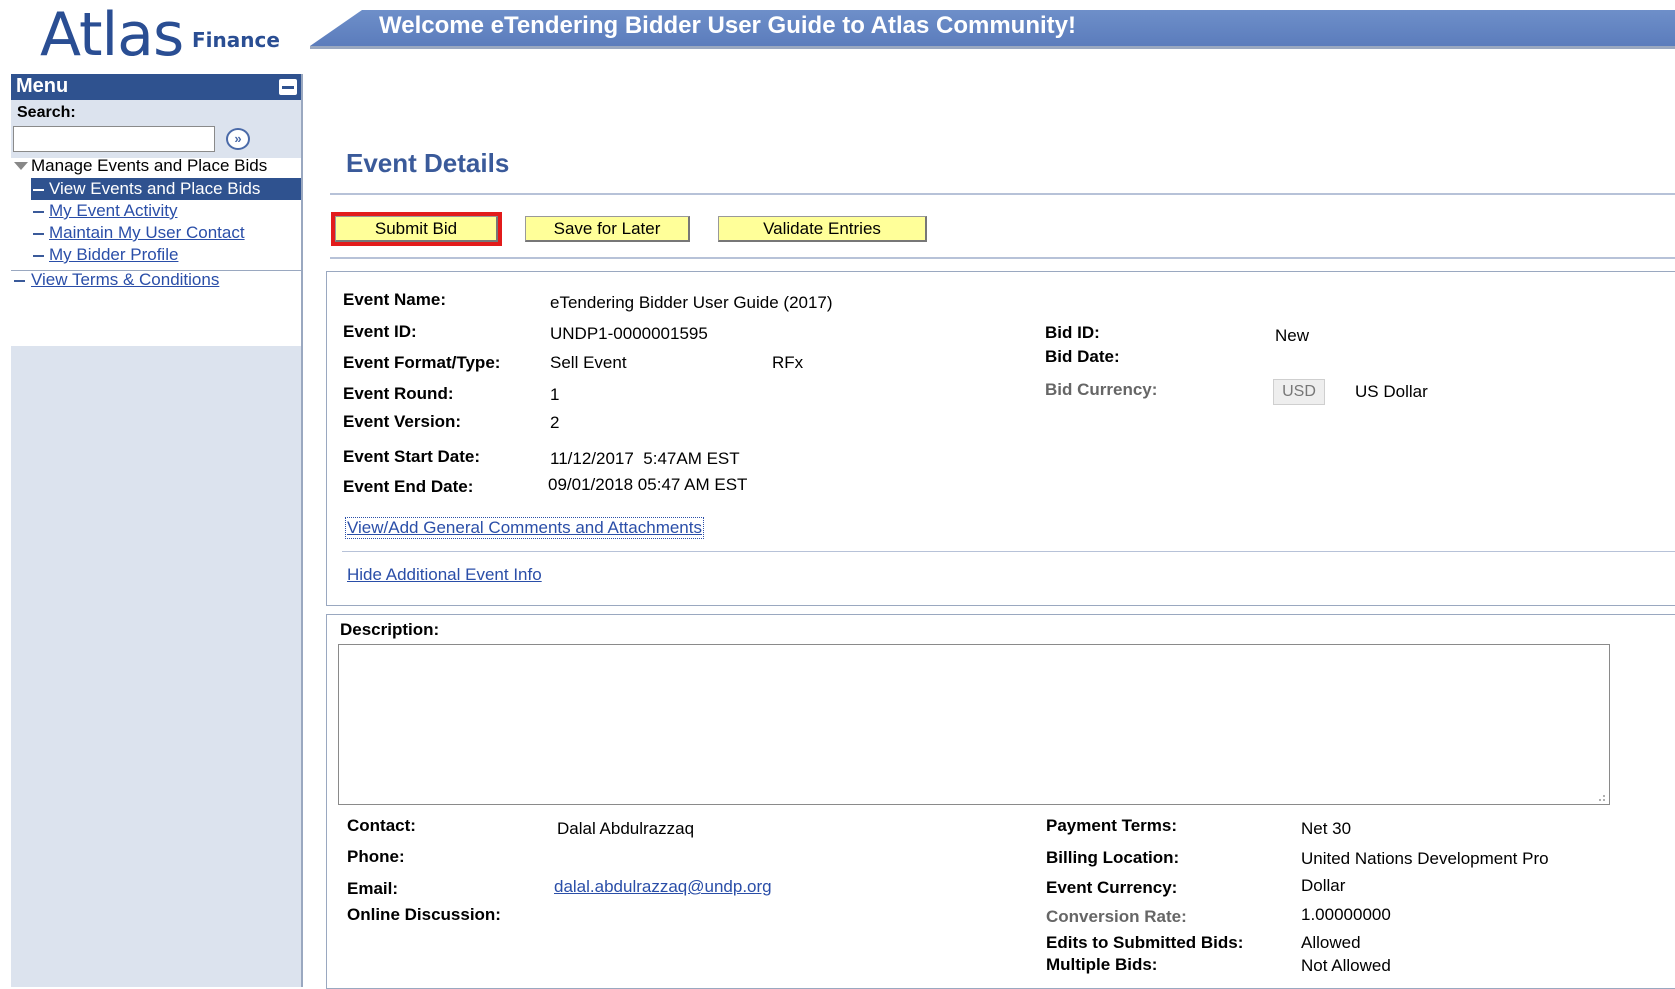 The image size is (1675, 989). Describe the element at coordinates (555, 394) in the screenshot. I see `event-round-value: 1` at that location.